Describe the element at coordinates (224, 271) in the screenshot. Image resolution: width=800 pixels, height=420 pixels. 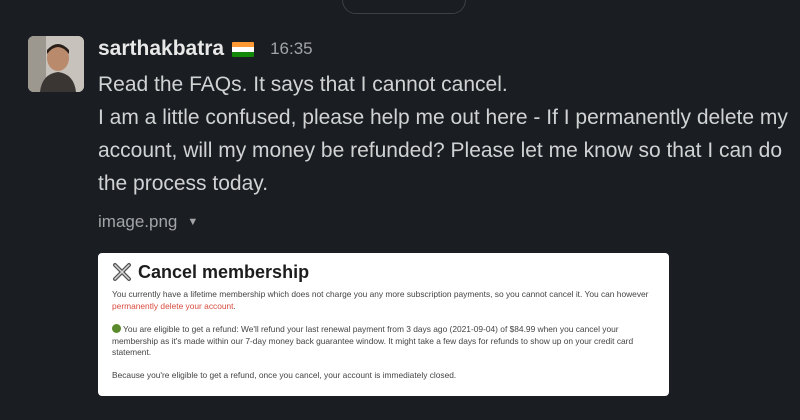
I see `card-title: Cancel membership` at that location.